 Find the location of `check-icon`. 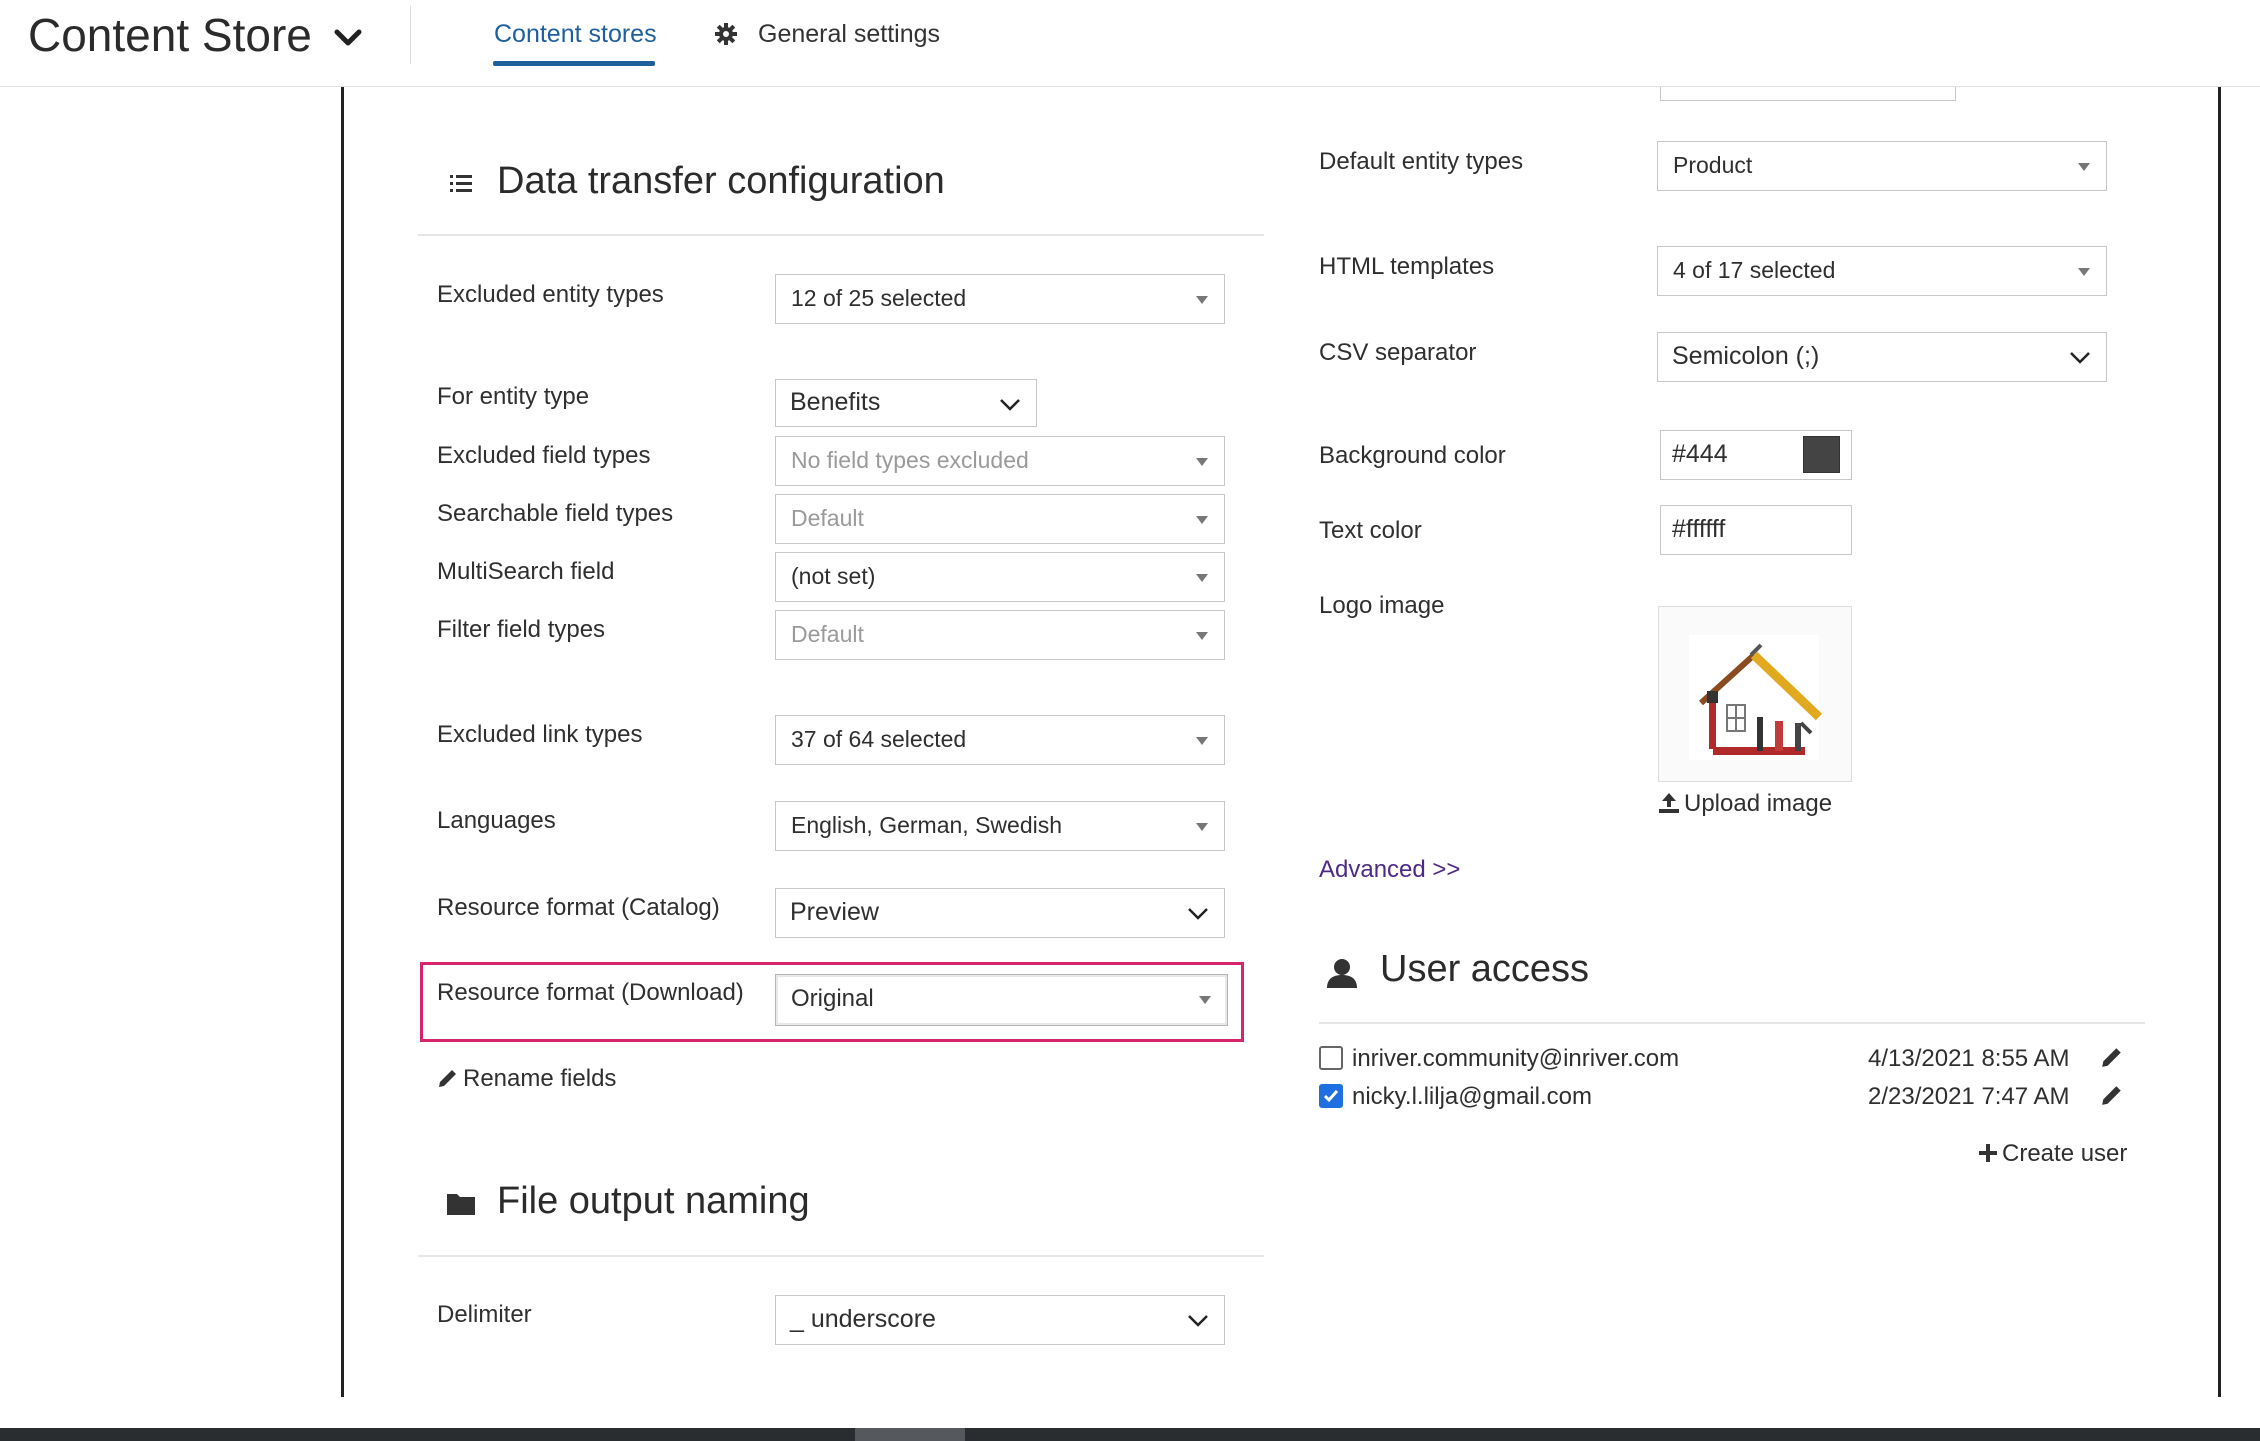

check-icon is located at coordinates (1331, 1096).